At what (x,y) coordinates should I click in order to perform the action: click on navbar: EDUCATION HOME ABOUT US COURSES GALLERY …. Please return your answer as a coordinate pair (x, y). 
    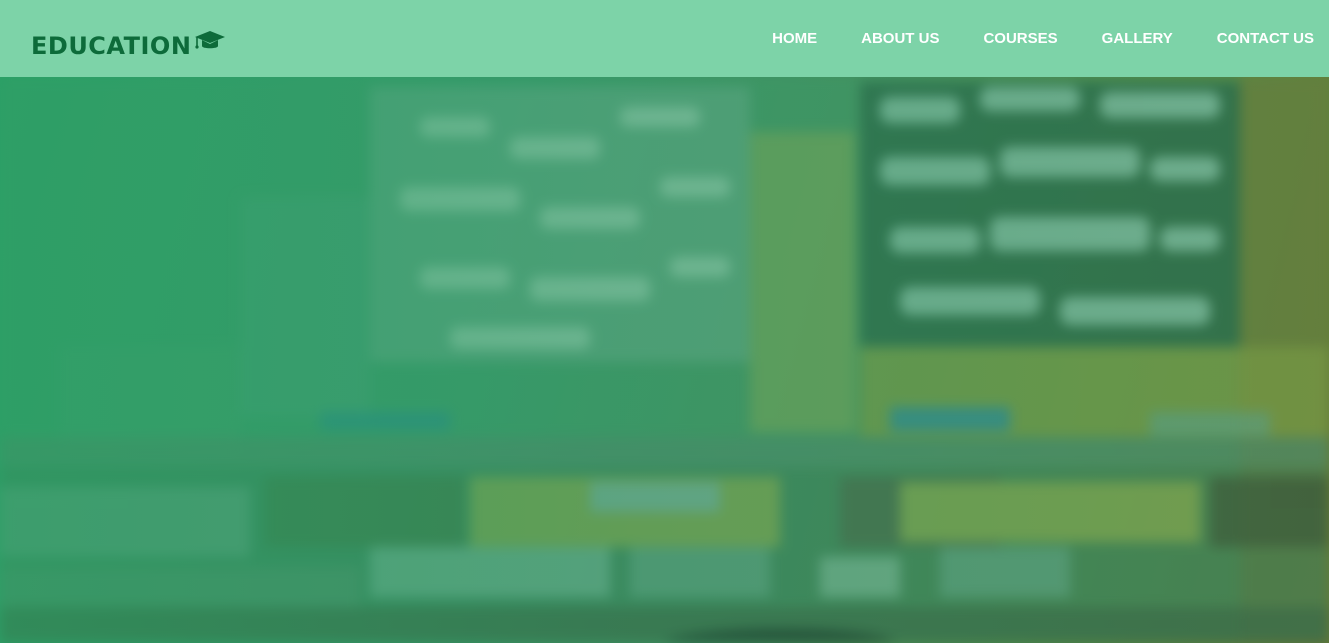
    Looking at the image, I should click on (664, 38).